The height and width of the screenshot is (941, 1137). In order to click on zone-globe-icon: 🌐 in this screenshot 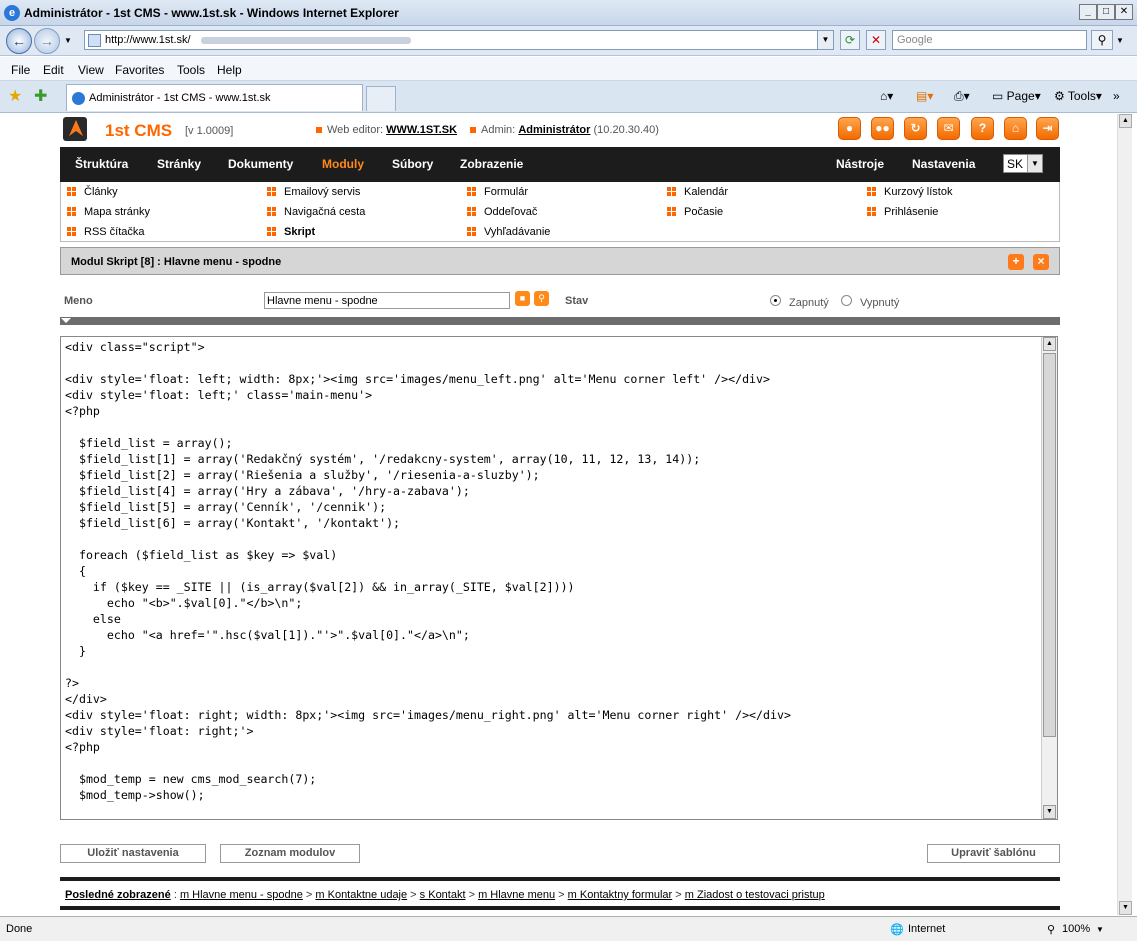, I will do `click(897, 930)`.